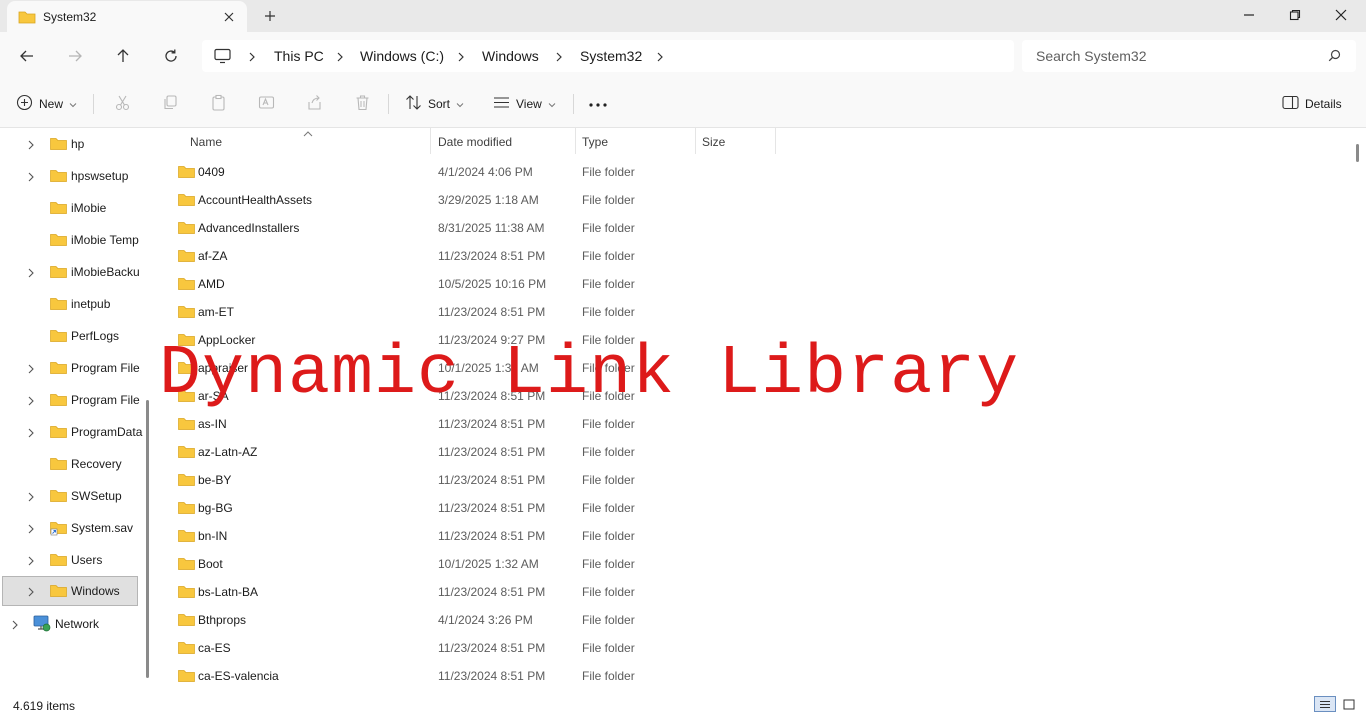  What do you see at coordinates (595, 146) in the screenshot?
I see `column-header-type: Type` at bounding box center [595, 146].